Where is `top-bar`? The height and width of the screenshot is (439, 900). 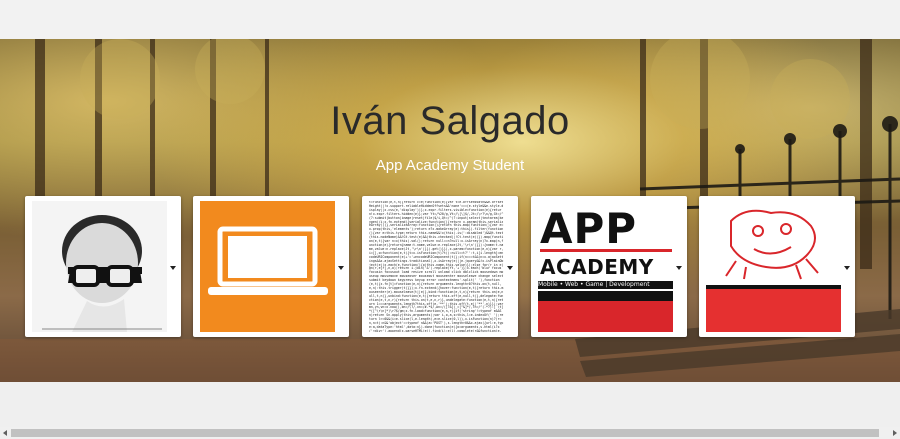
top-bar is located at coordinates (450, 19).